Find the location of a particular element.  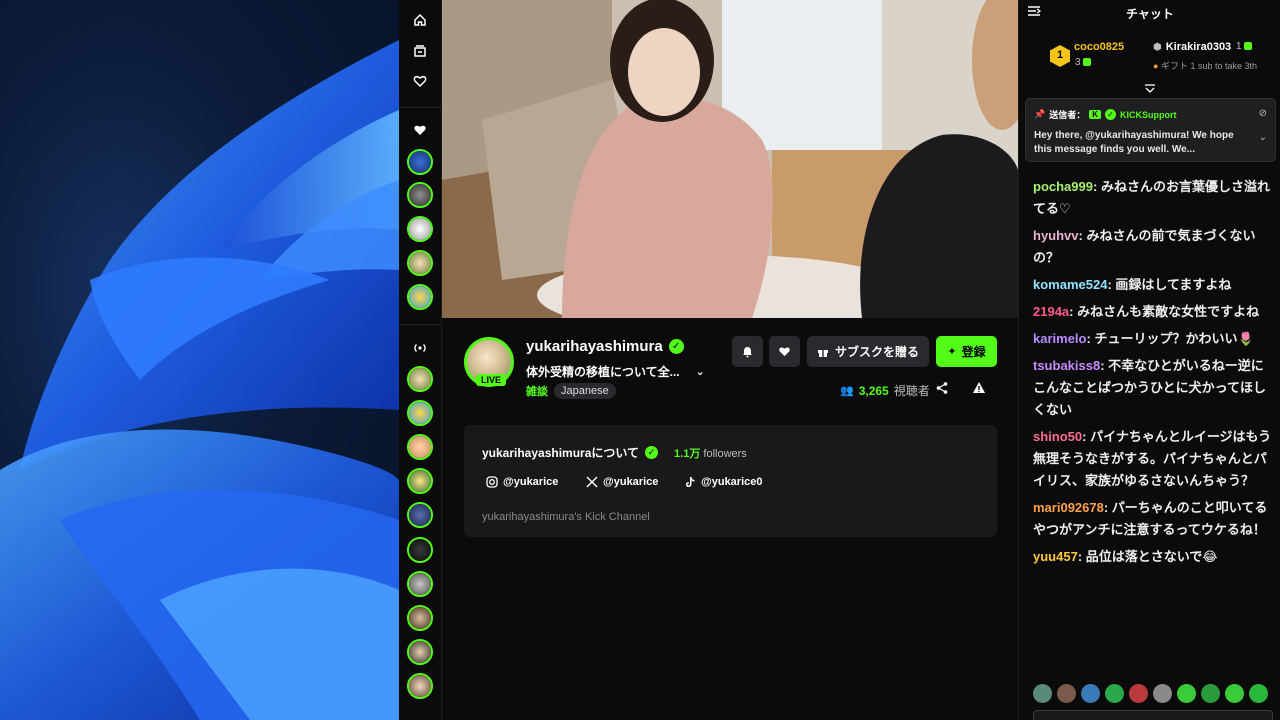

bell-icon is located at coordinates (747, 352).